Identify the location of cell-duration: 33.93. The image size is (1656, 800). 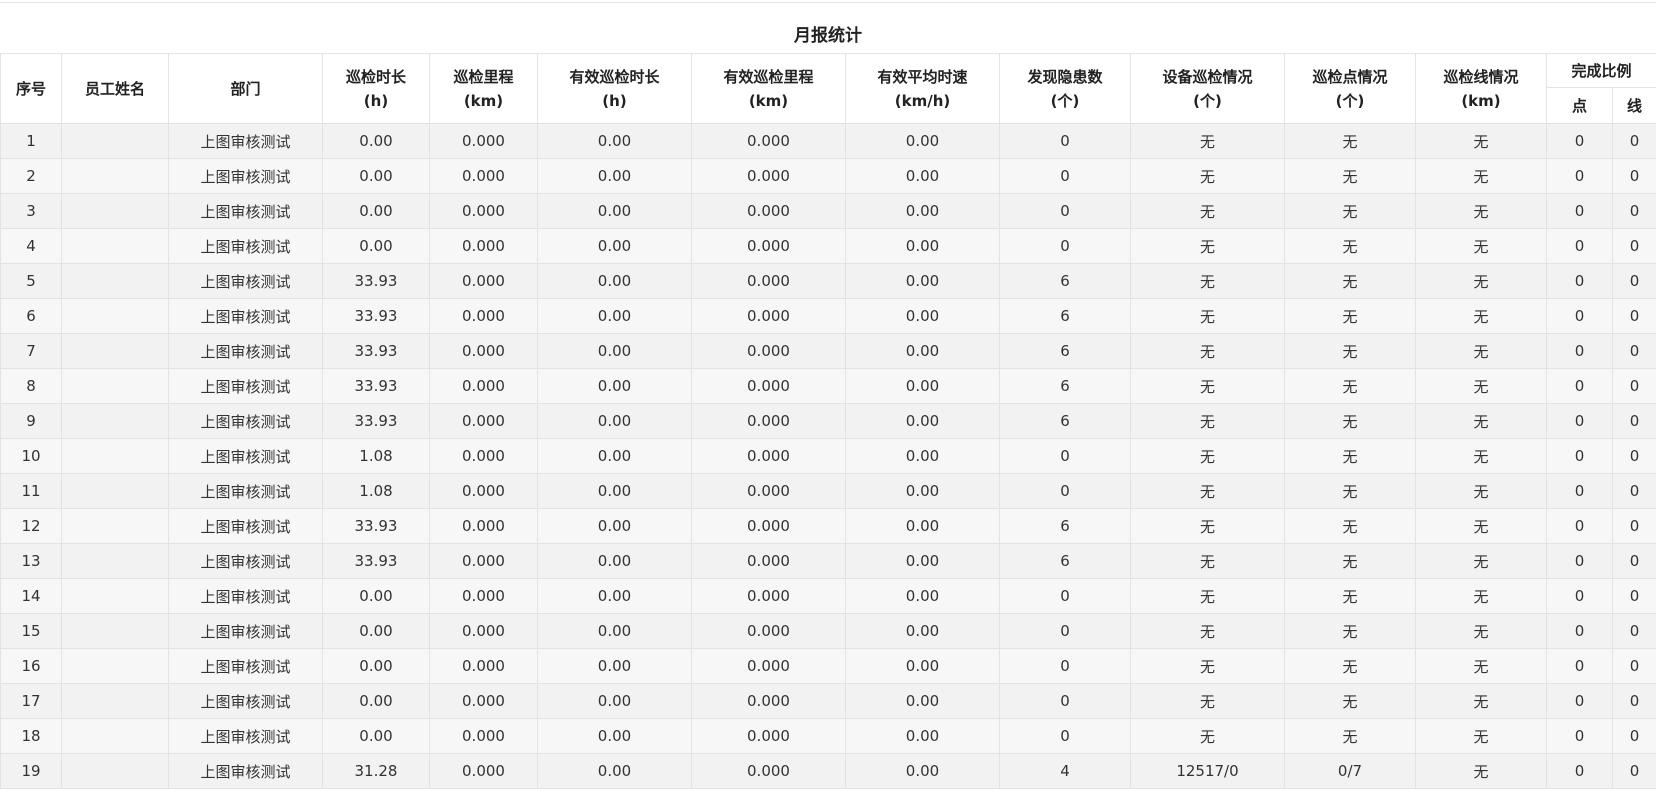
(376, 561).